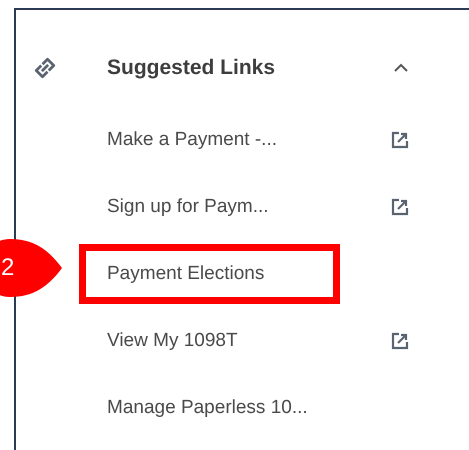 The image size is (469, 450). Describe the element at coordinates (31, 268) in the screenshot. I see `step-badge: 2` at that location.